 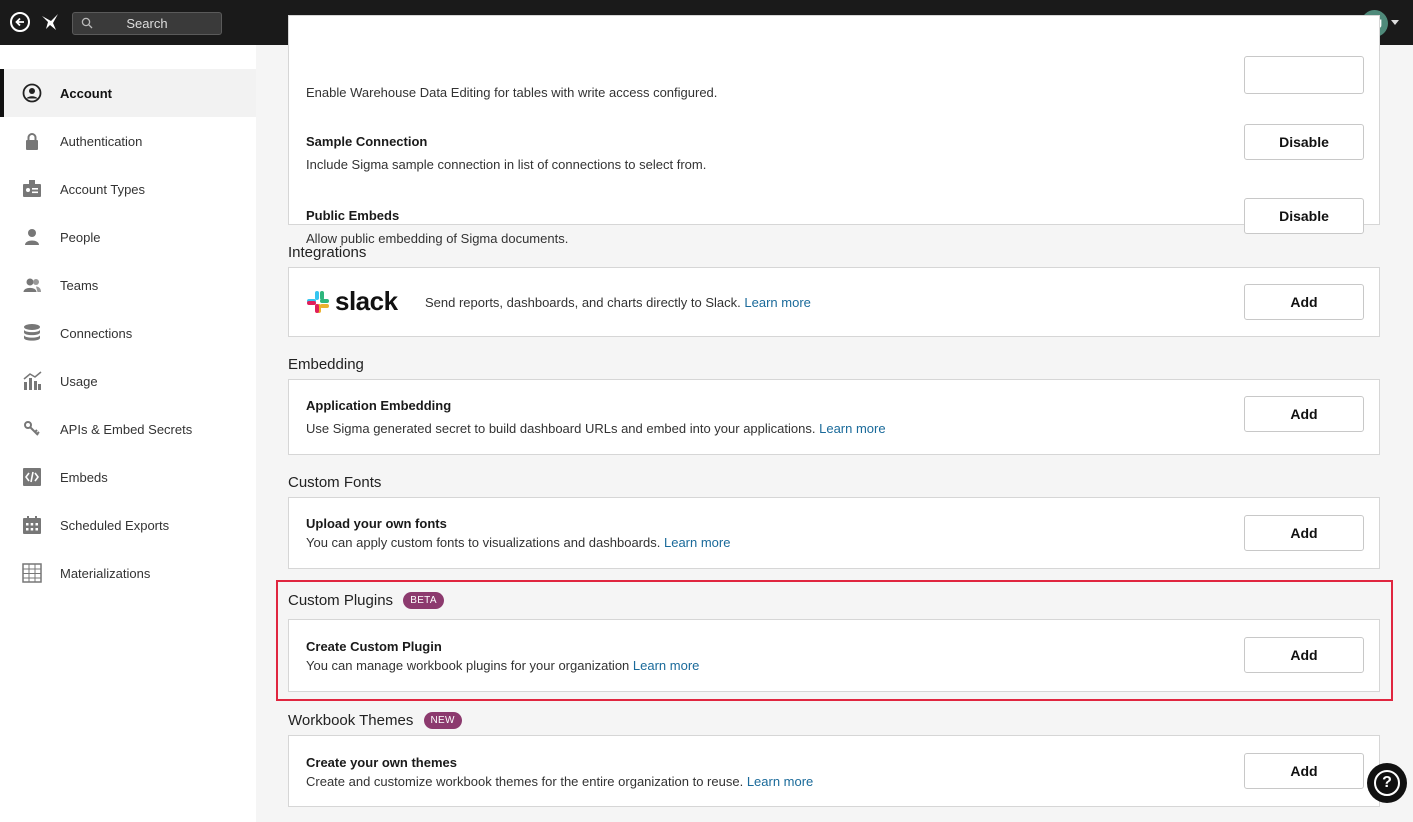 I want to click on sidebar-item-label: Usage, so click(x=79, y=381).